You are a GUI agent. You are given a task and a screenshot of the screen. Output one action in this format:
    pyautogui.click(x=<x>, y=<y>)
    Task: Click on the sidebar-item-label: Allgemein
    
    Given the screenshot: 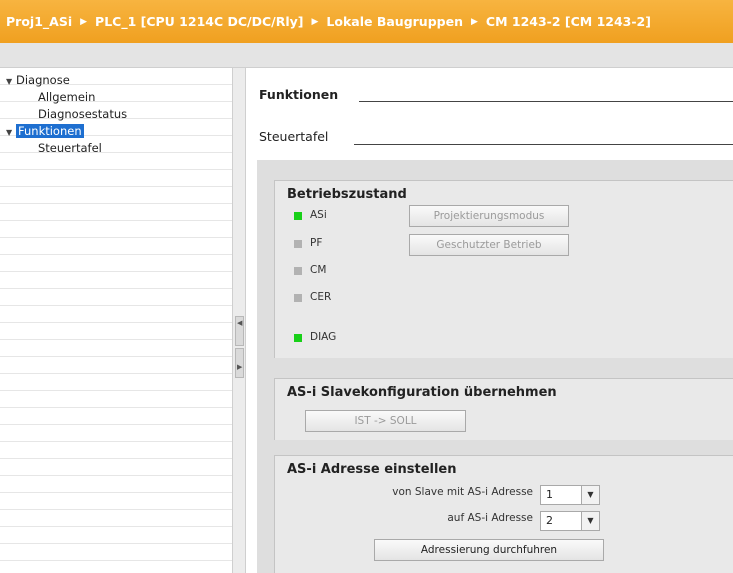 What is the action you would take?
    pyautogui.click(x=67, y=97)
    